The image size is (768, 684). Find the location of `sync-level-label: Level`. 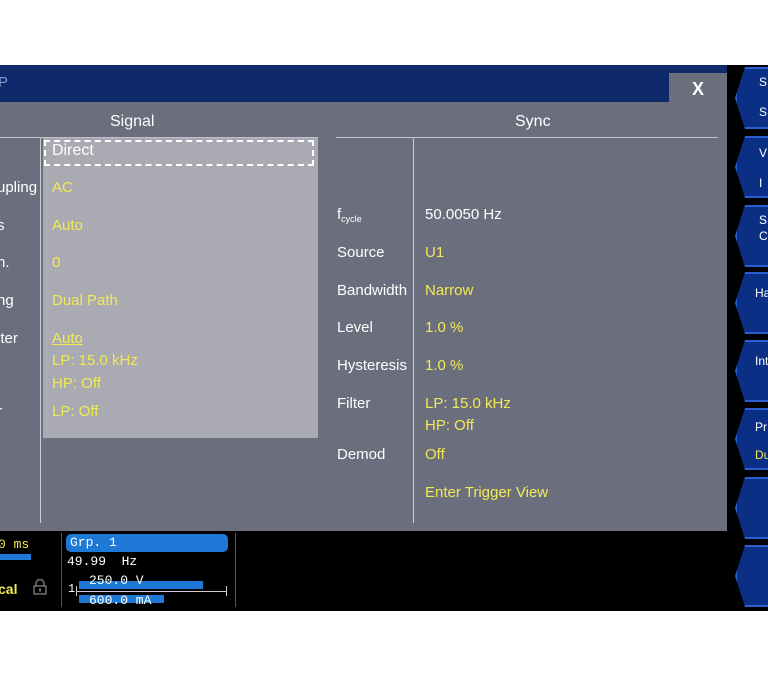

sync-level-label: Level is located at coordinates (355, 327).